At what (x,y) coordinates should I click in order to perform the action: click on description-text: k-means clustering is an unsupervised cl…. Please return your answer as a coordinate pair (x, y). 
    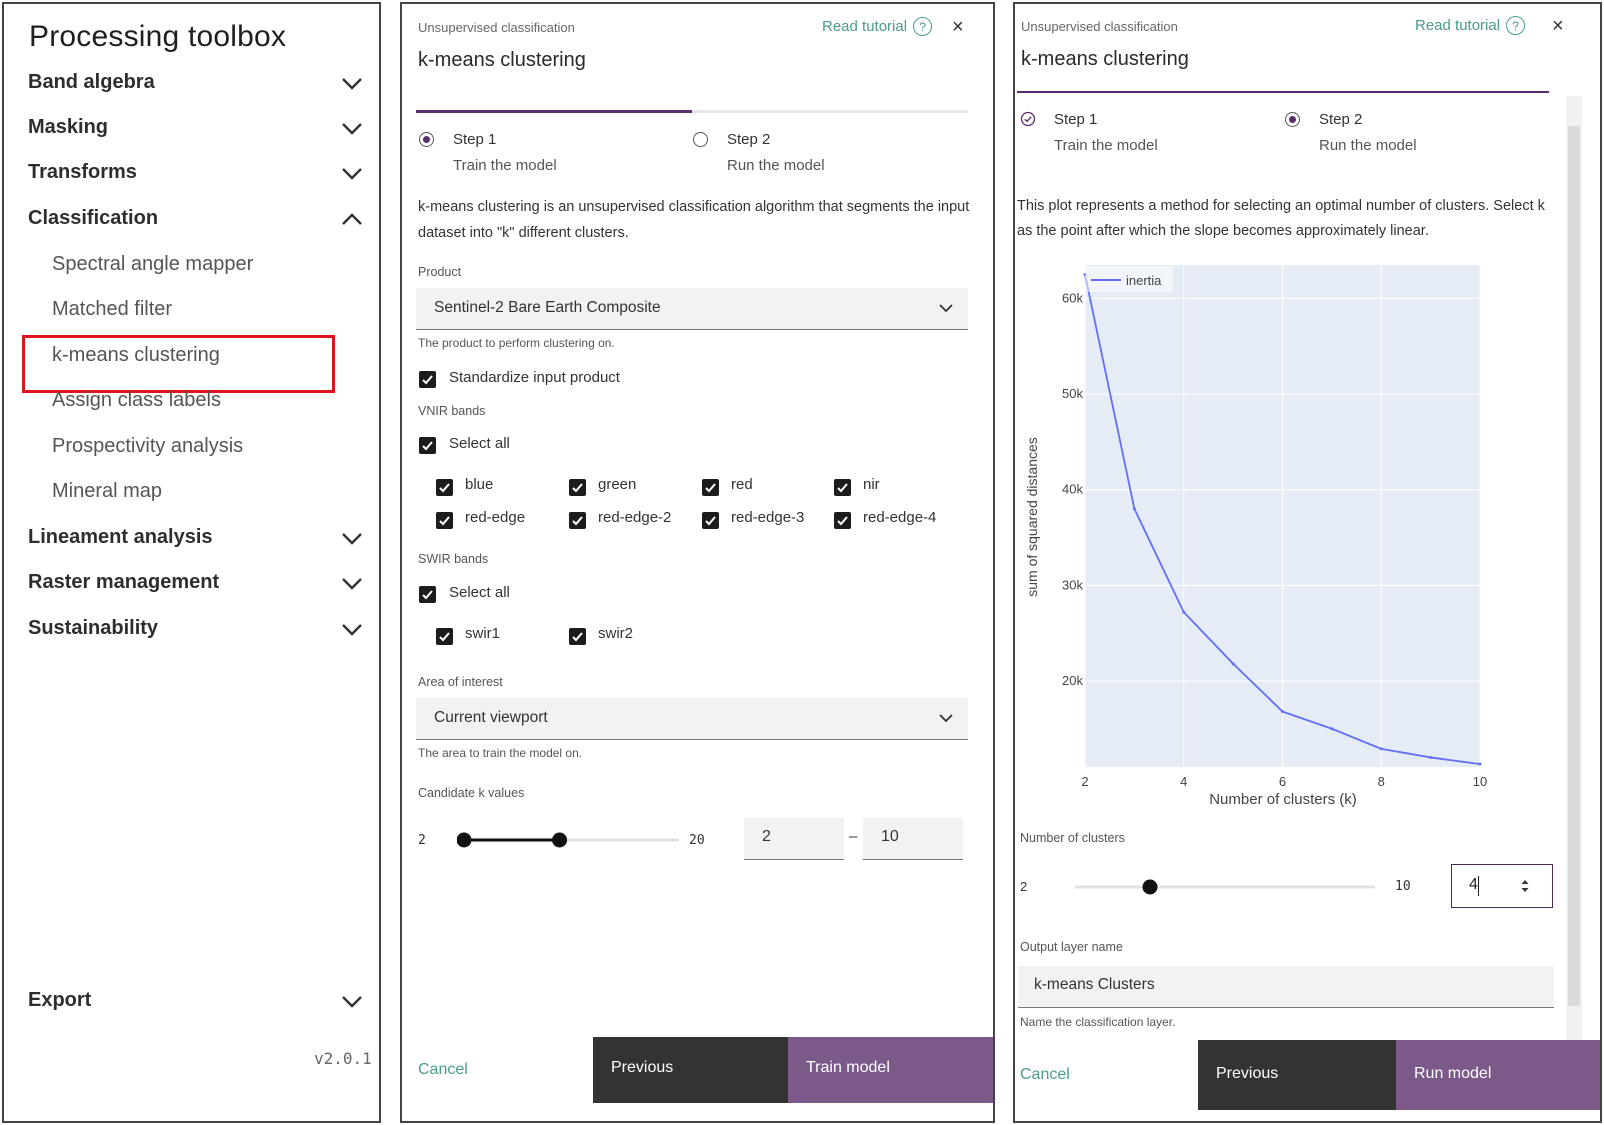
    Looking at the image, I should click on (694, 220).